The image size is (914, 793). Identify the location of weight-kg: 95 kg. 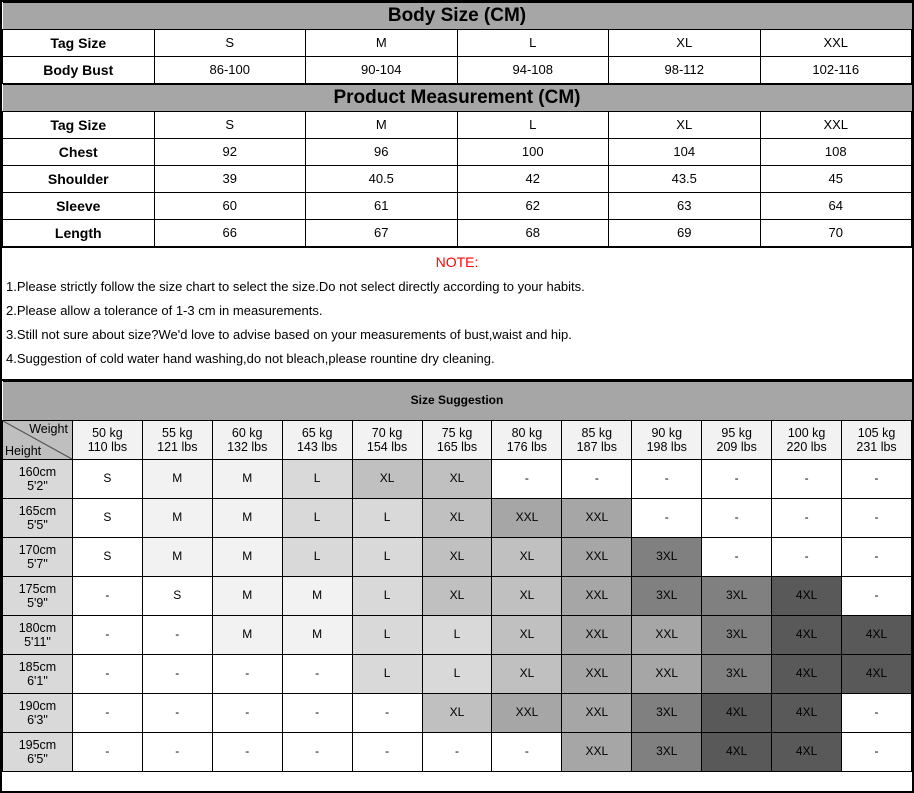
(736, 432).